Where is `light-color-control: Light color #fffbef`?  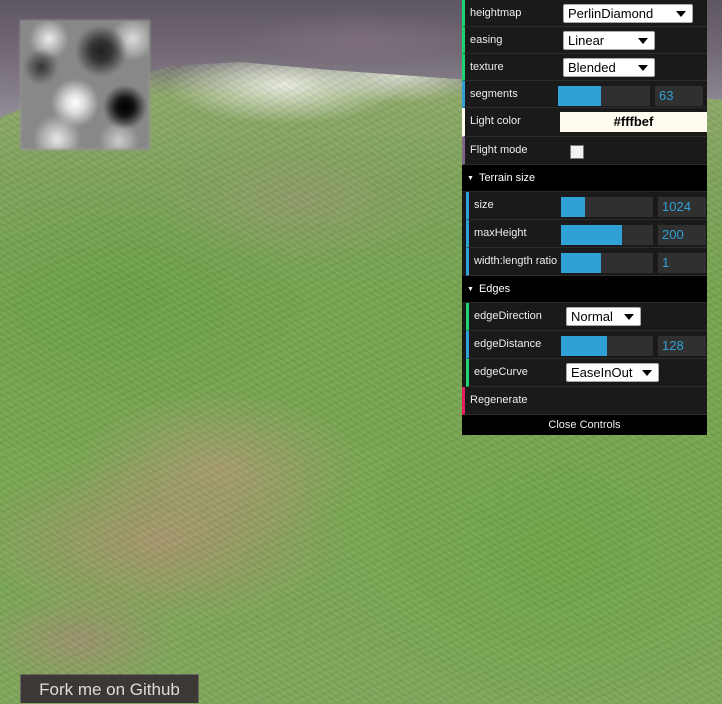
light-color-control: Light color #fffbef is located at coordinates (584, 122).